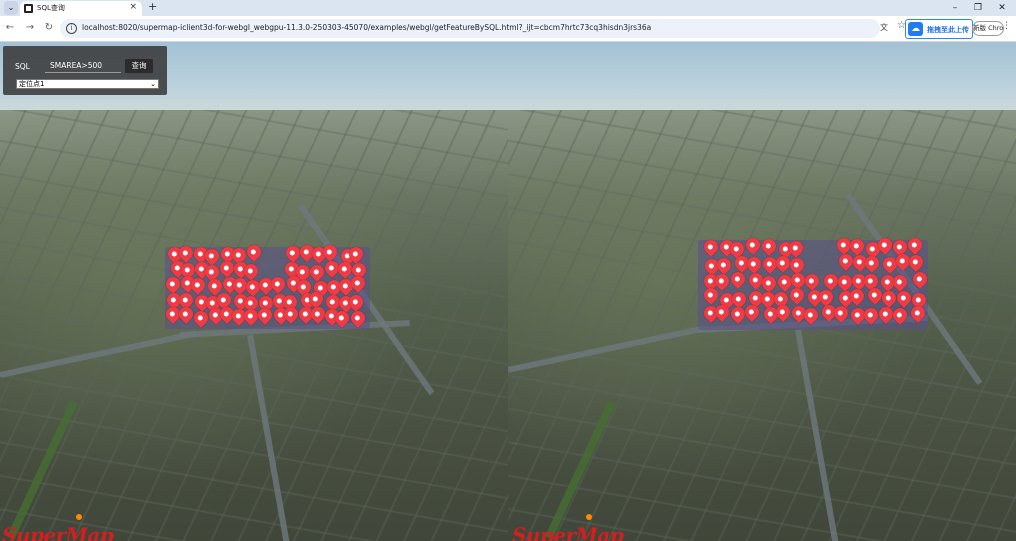  What do you see at coordinates (886, 28) in the screenshot?
I see `translate-icon: 文` at bounding box center [886, 28].